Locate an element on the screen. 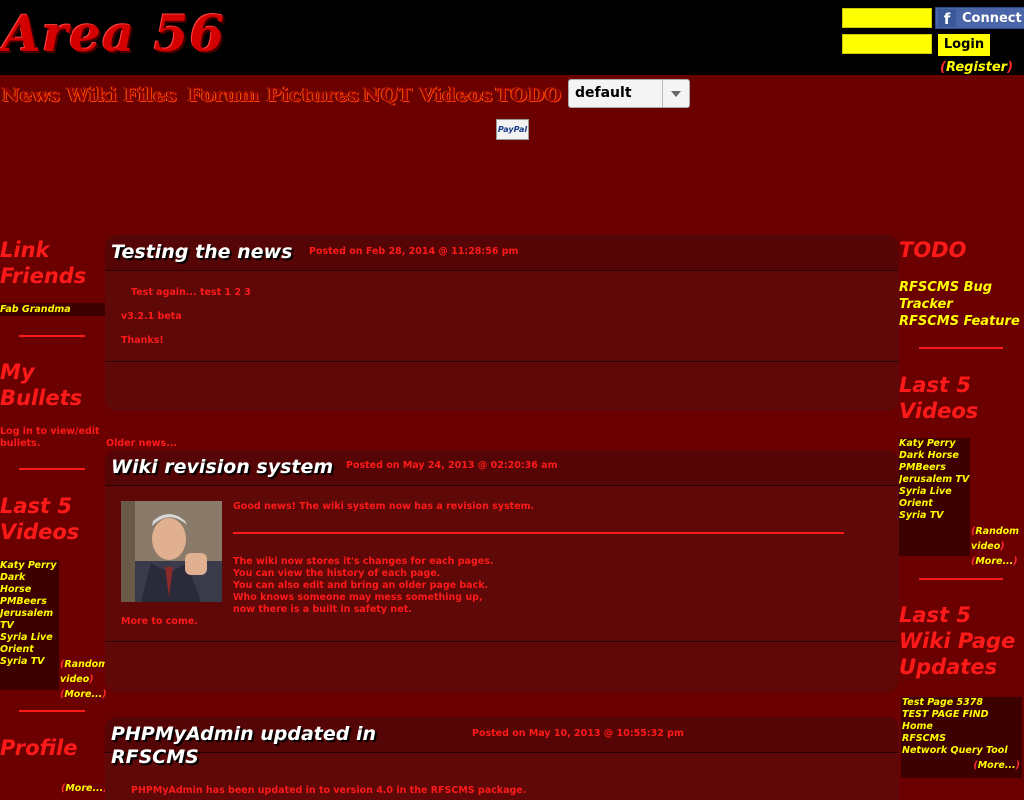 This screenshot has height=800, width=1024. todo-list: RFSCMS Bug Tracker RFSCMS Feature is located at coordinates (961, 304).